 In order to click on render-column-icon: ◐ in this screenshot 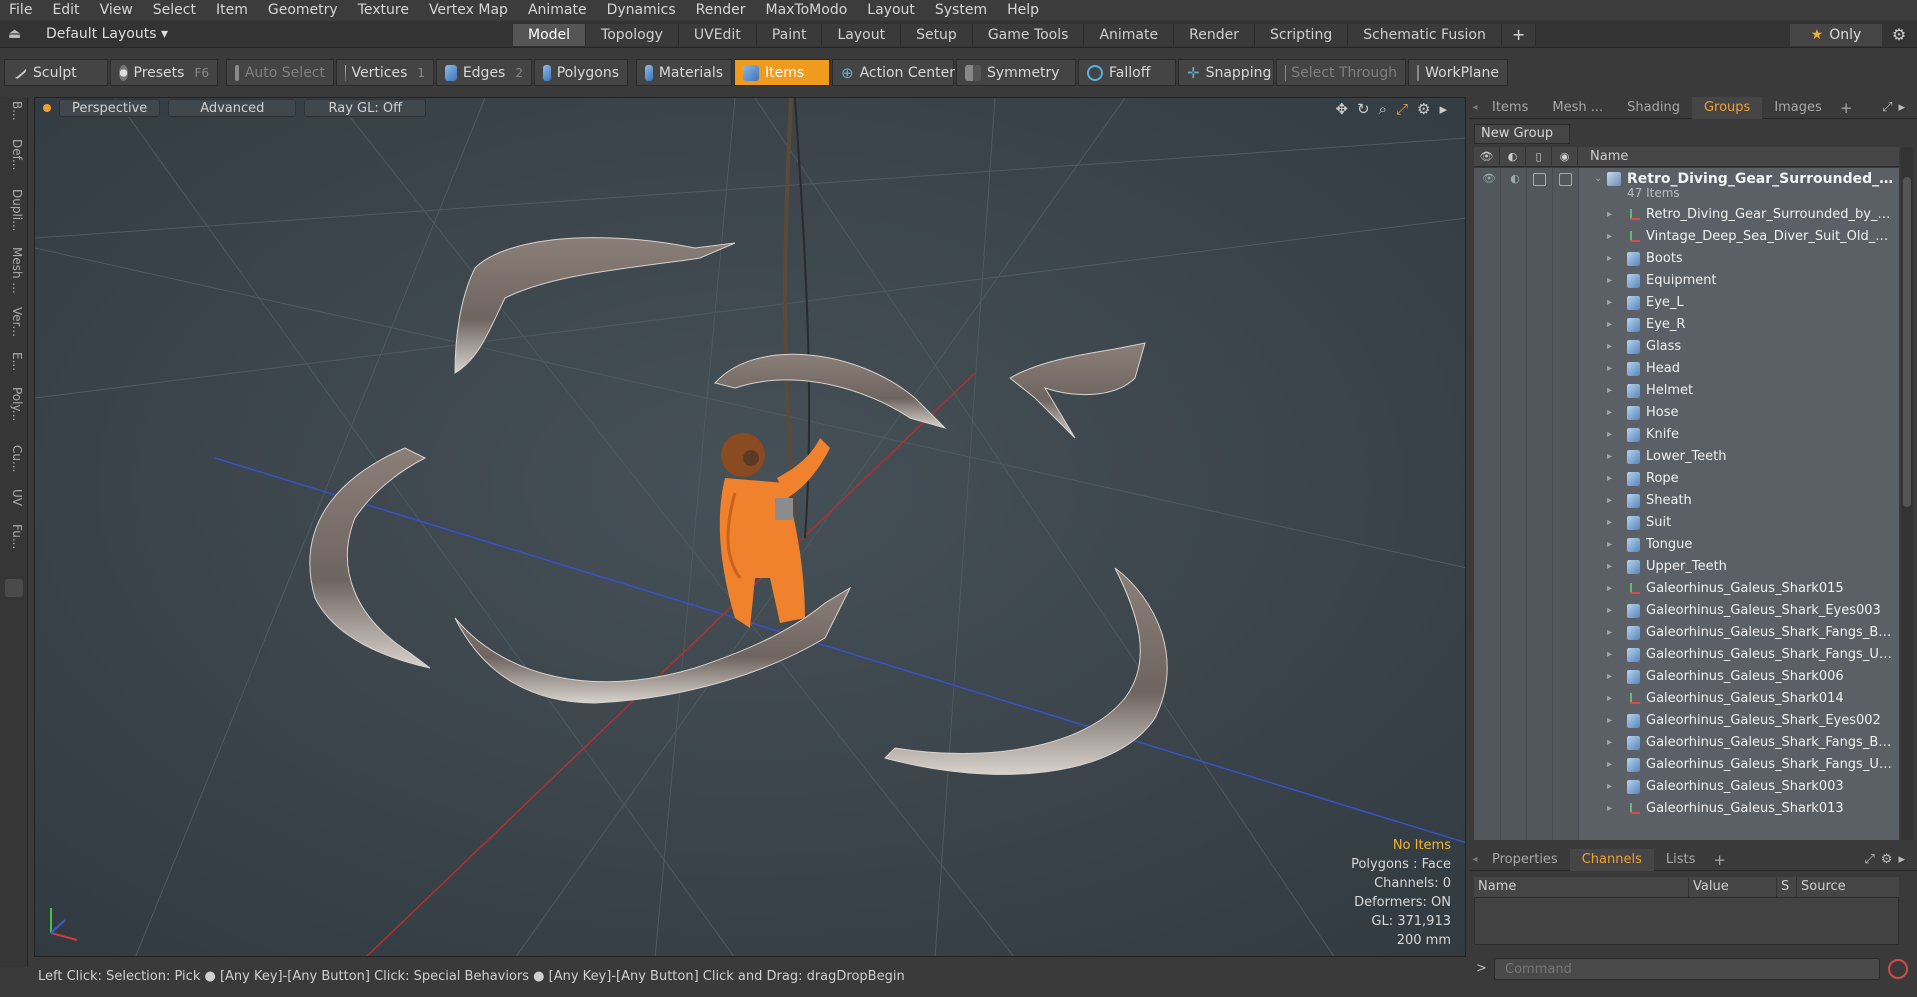, I will do `click(1513, 156)`.